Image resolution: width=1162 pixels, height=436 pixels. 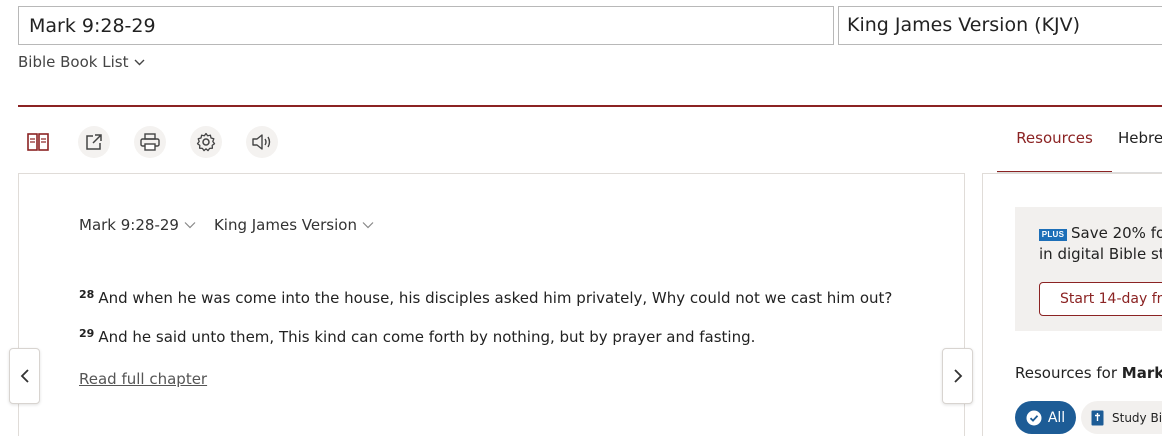 I want to click on settings-button, so click(x=206, y=142).